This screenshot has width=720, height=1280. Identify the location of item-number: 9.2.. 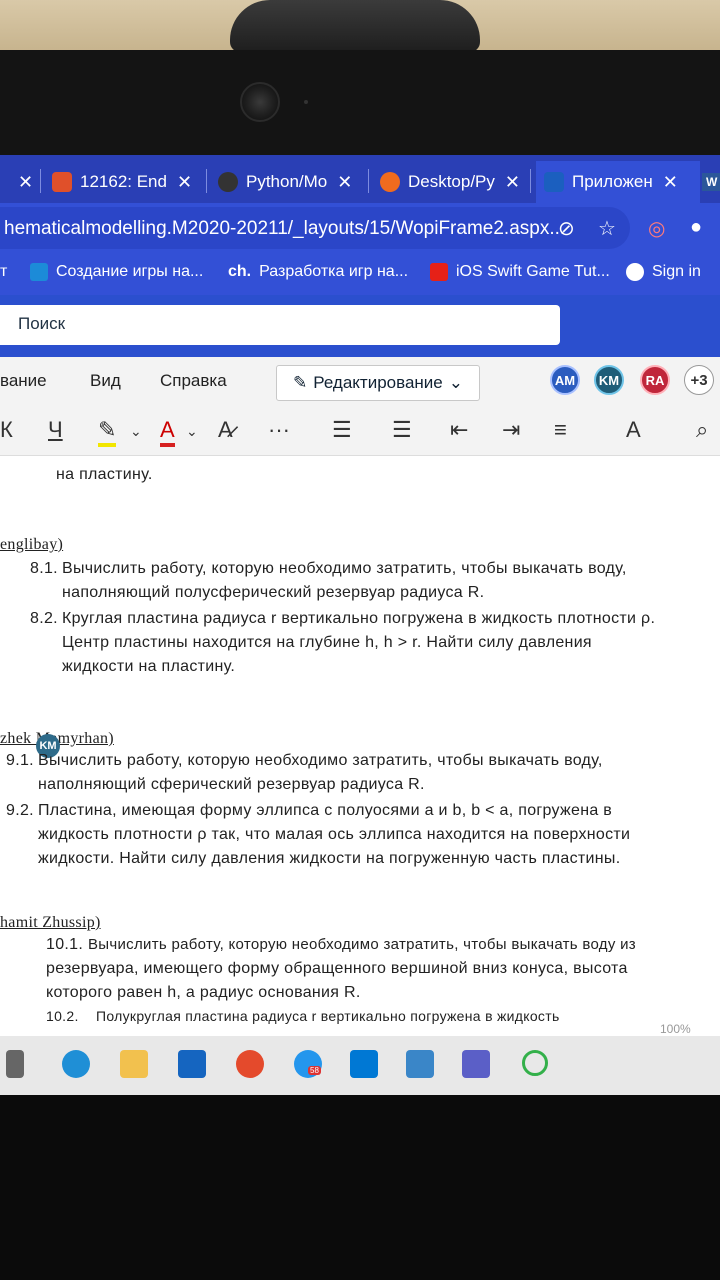
(20, 810).